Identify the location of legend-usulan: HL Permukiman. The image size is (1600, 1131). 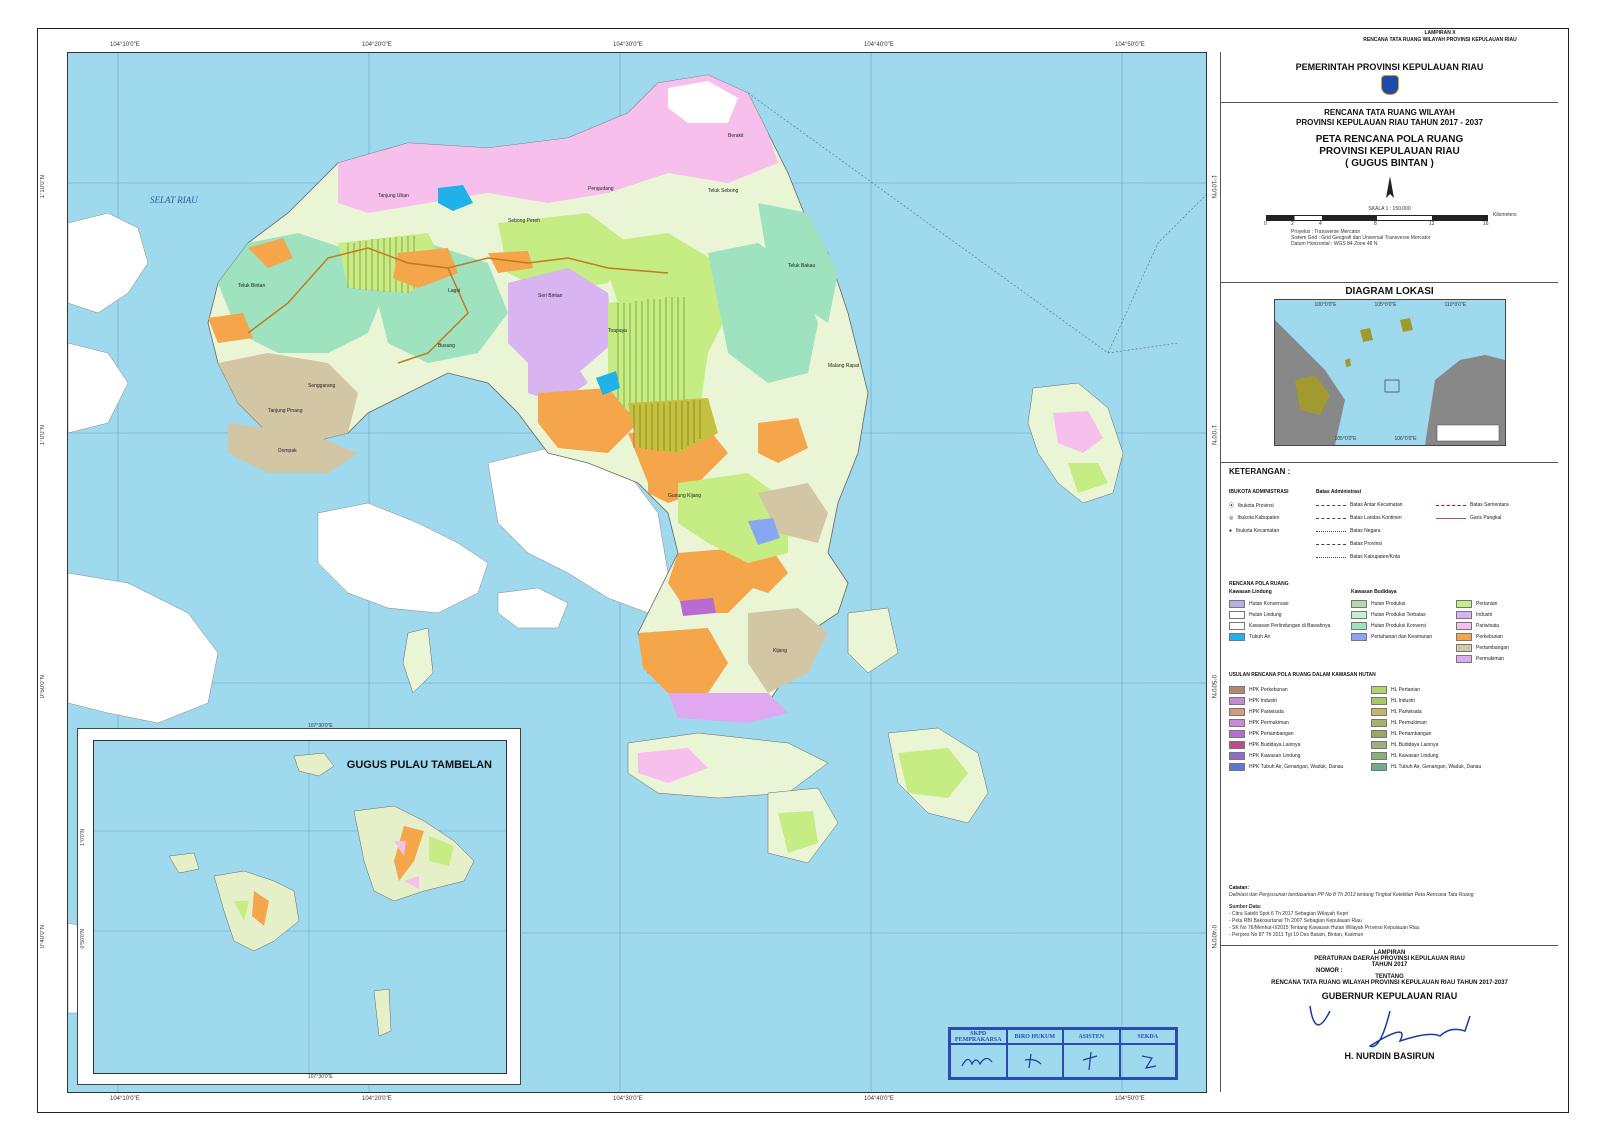
(1399, 723).